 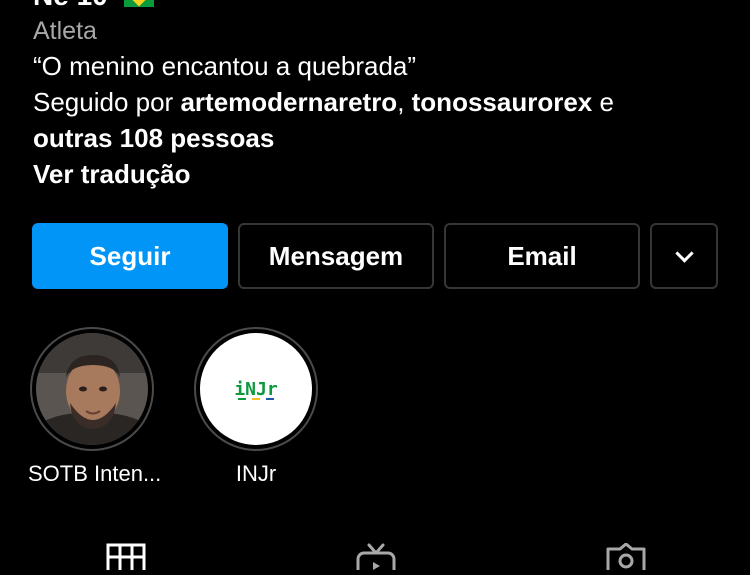 I want to click on highlight-cover-portrait, so click(x=92, y=389).